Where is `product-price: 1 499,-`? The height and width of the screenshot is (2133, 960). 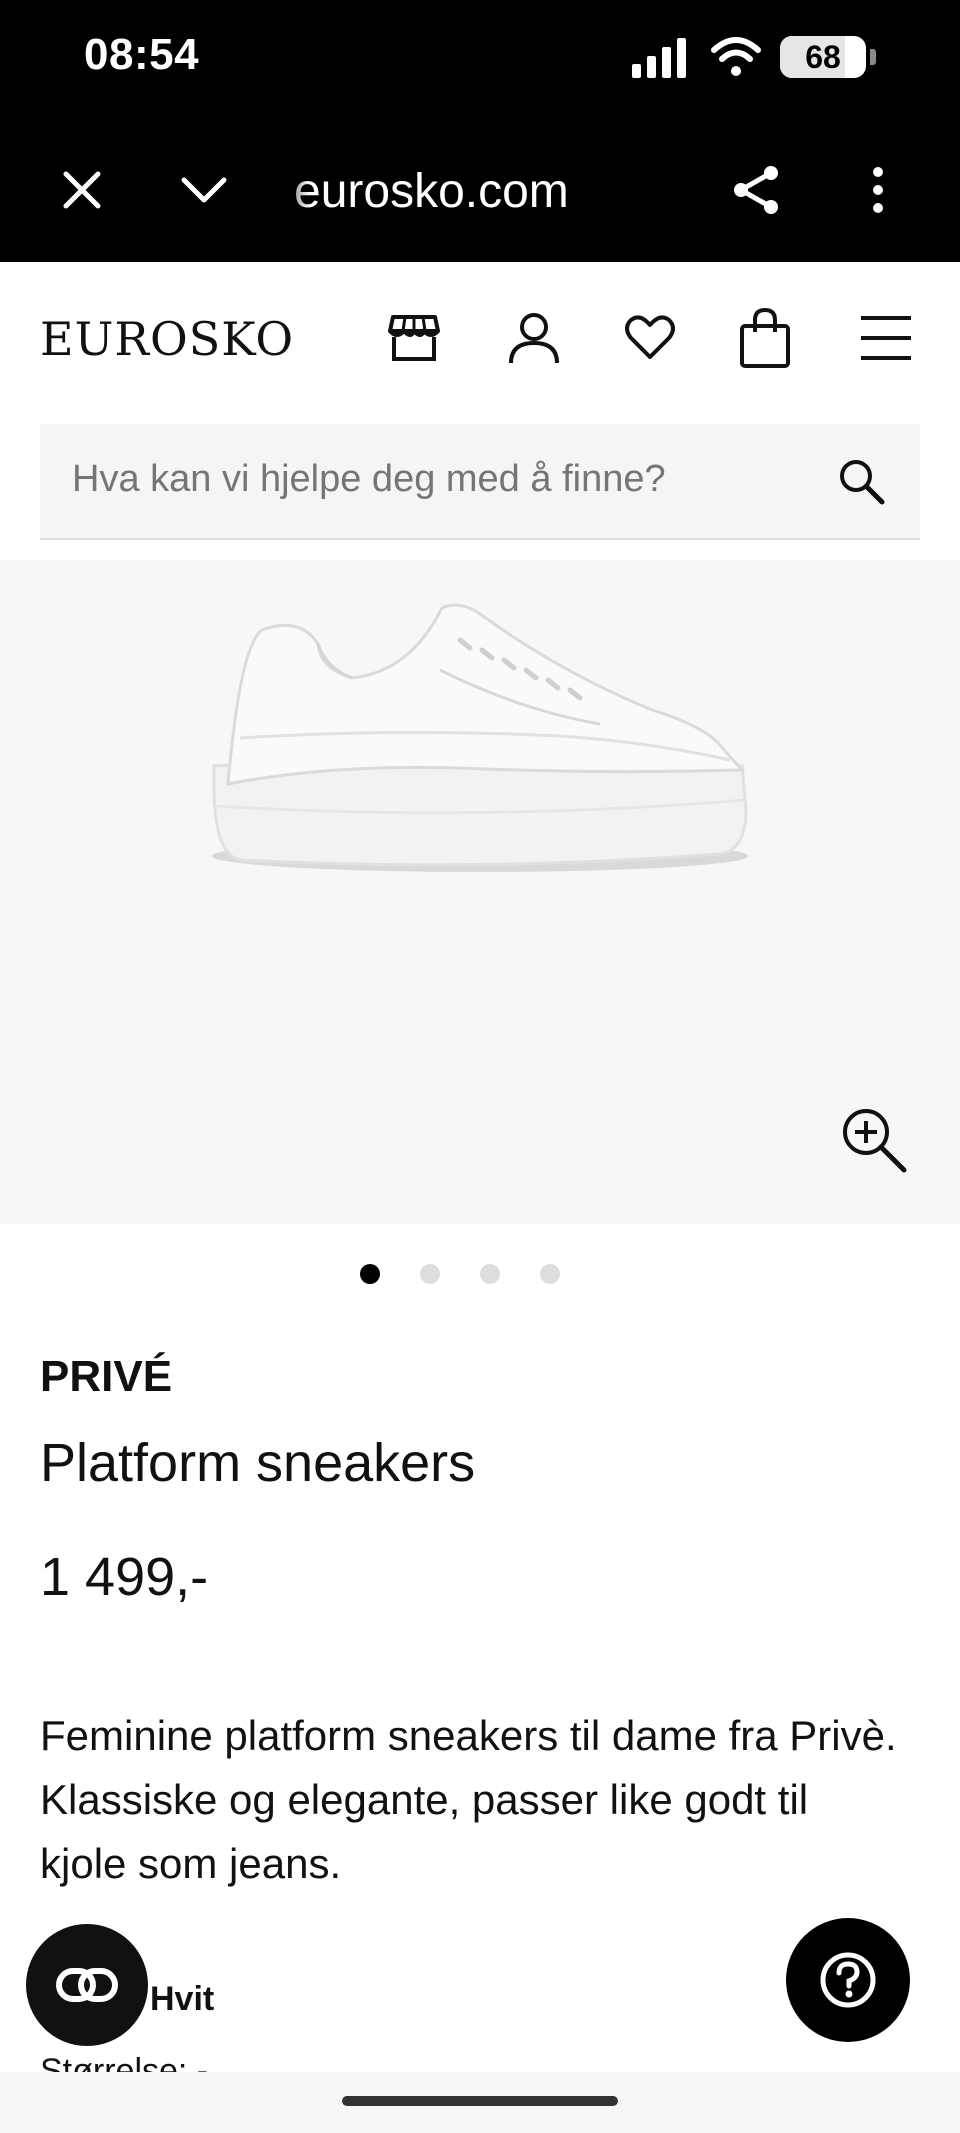 product-price: 1 499,- is located at coordinates (124, 1577).